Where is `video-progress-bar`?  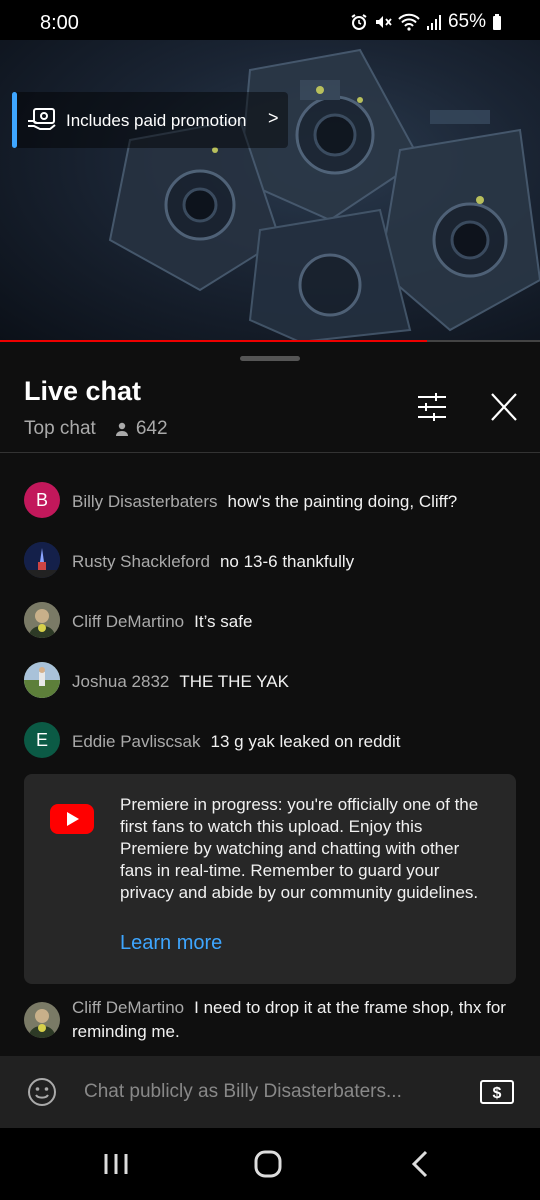 video-progress-bar is located at coordinates (270, 341).